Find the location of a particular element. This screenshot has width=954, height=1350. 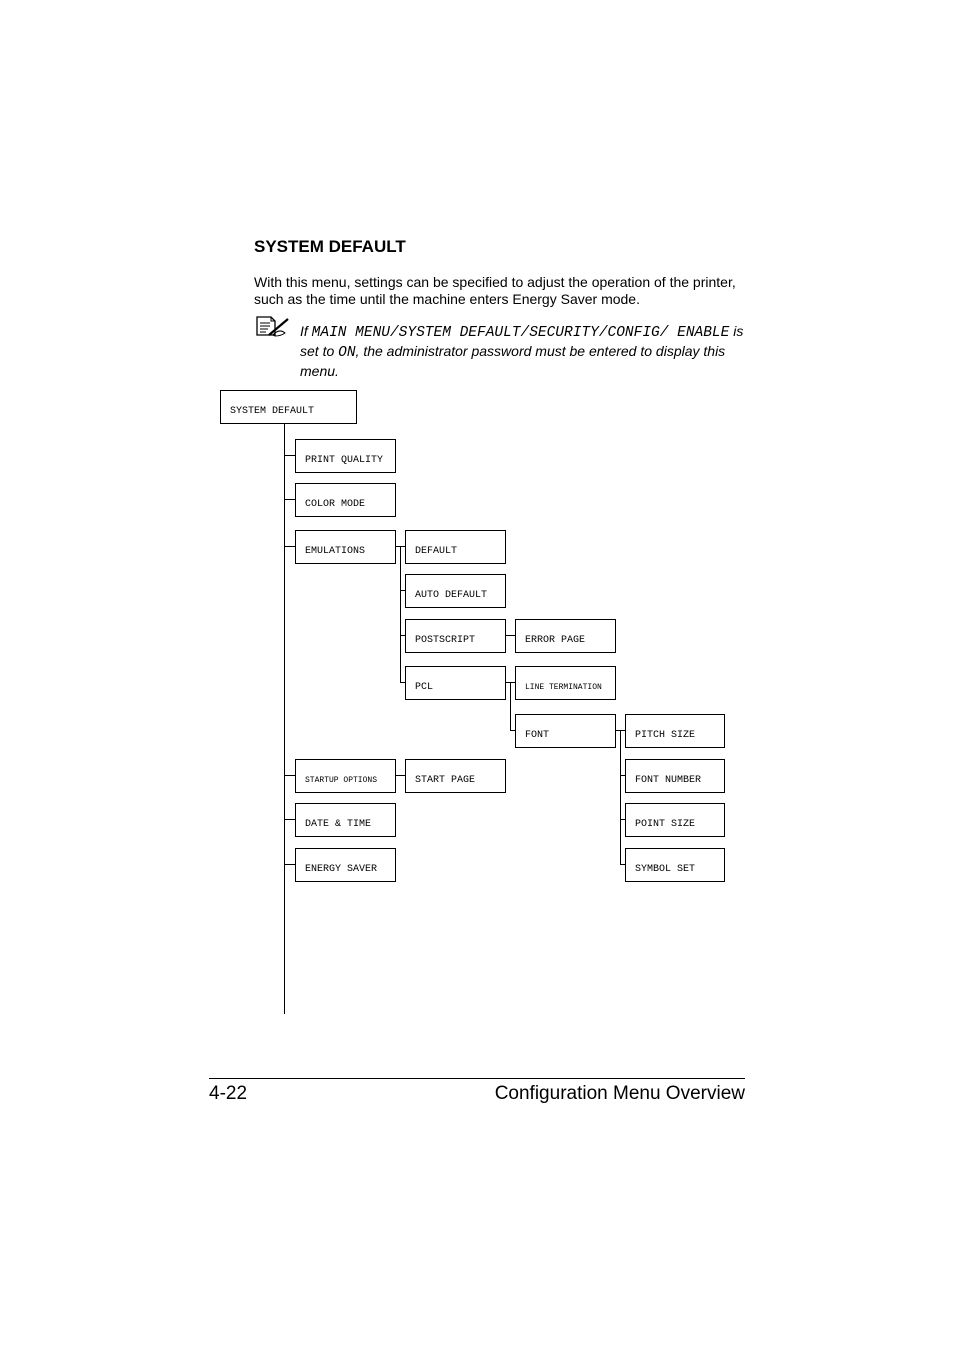

menu-box-startup-options: STARTUP OPTIONS is located at coordinates (345, 776).